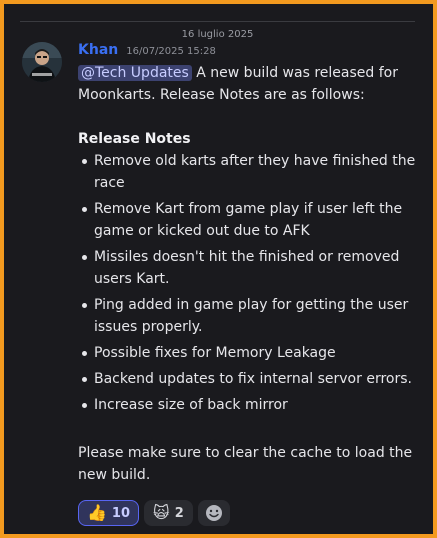  What do you see at coordinates (248, 52) in the screenshot?
I see `message-header: Khan 16/07/2025 15:28` at bounding box center [248, 52].